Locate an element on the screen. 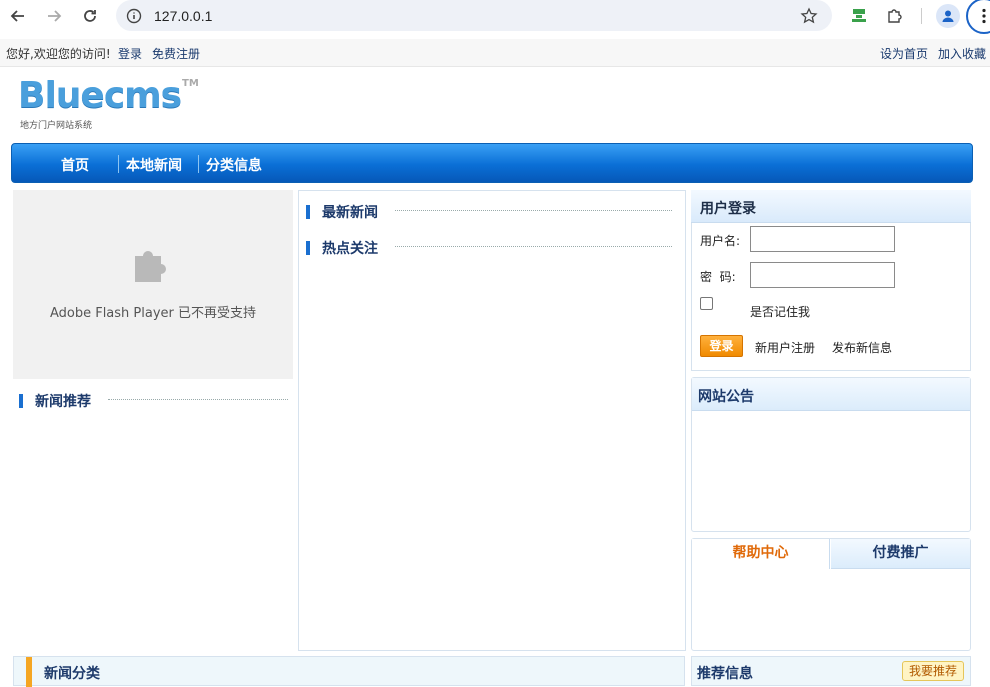 The image size is (990, 687). bookmark-link: 加入收藏 is located at coordinates (962, 53).